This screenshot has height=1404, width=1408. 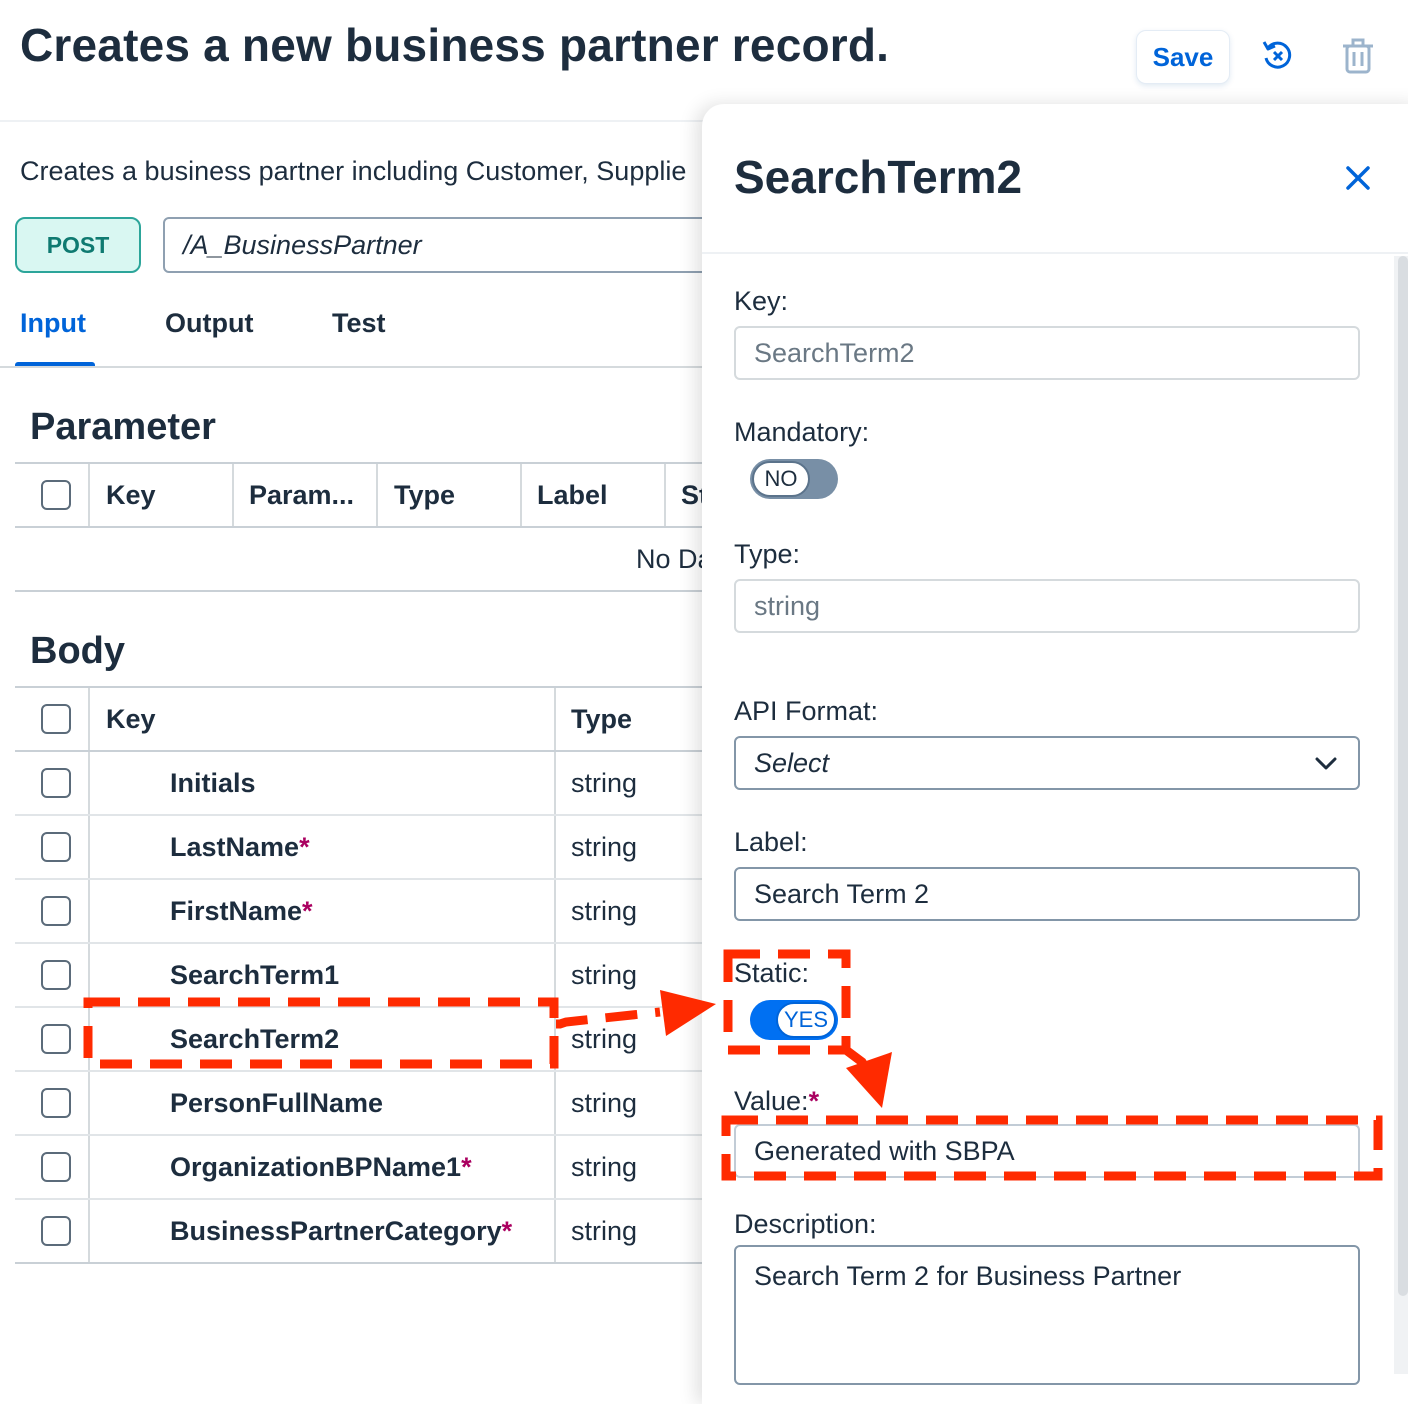 I want to click on value-field: Generated with SBPA, so click(x=1047, y=1151).